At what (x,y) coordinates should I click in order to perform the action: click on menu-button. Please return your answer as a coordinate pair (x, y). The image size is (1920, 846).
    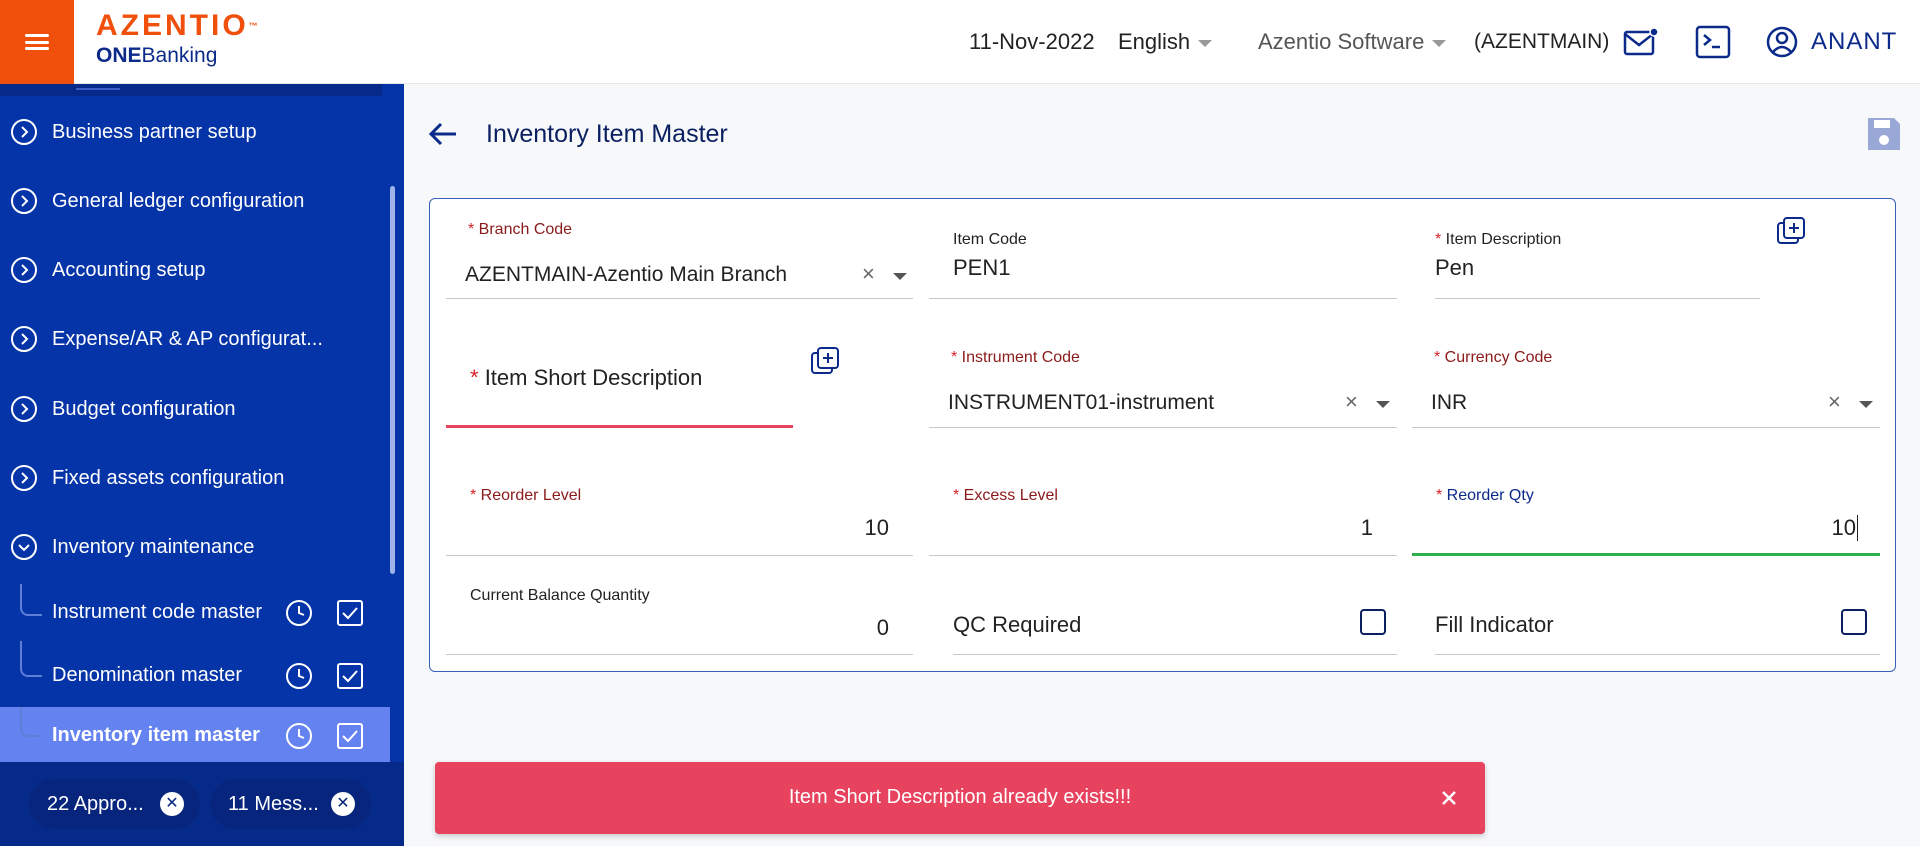
    Looking at the image, I should click on (37, 42).